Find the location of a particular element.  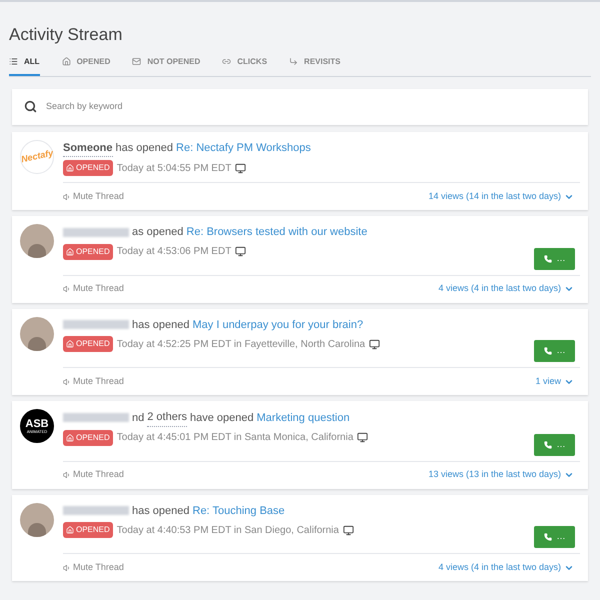

search-input: Search by keyword is located at coordinates (311, 107).